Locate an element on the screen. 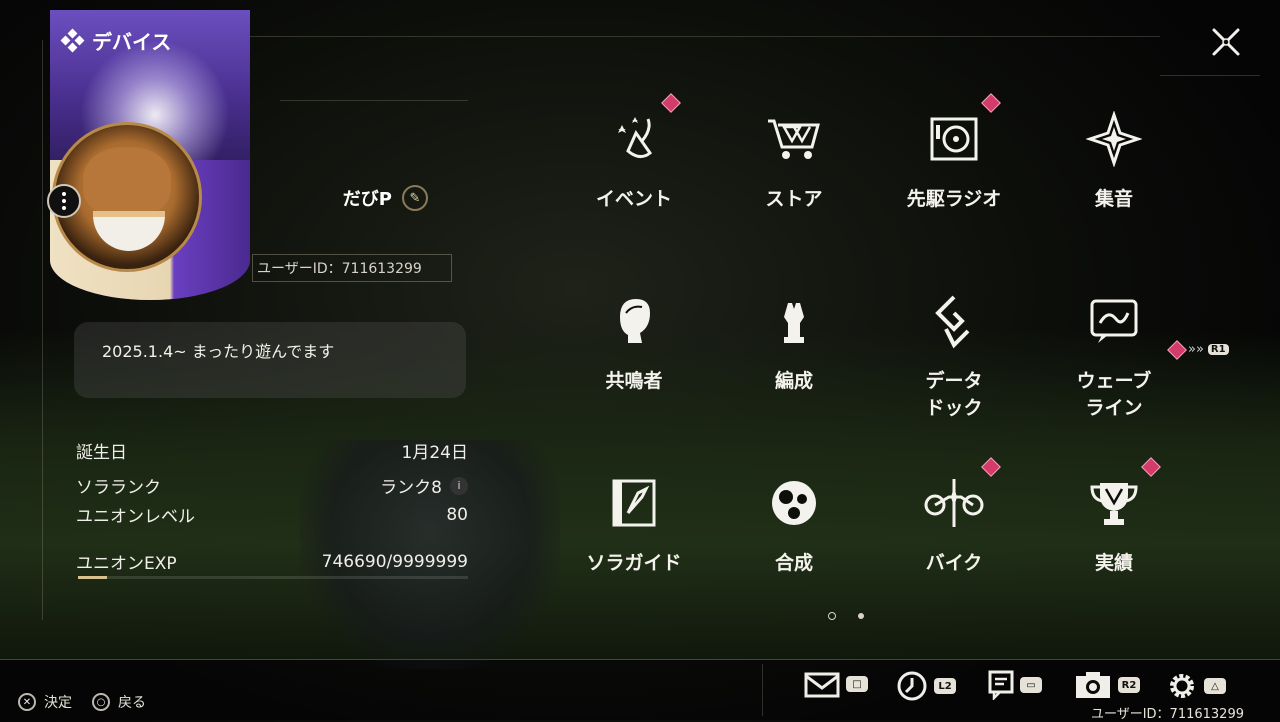  profile-menu-button is located at coordinates (64, 201).